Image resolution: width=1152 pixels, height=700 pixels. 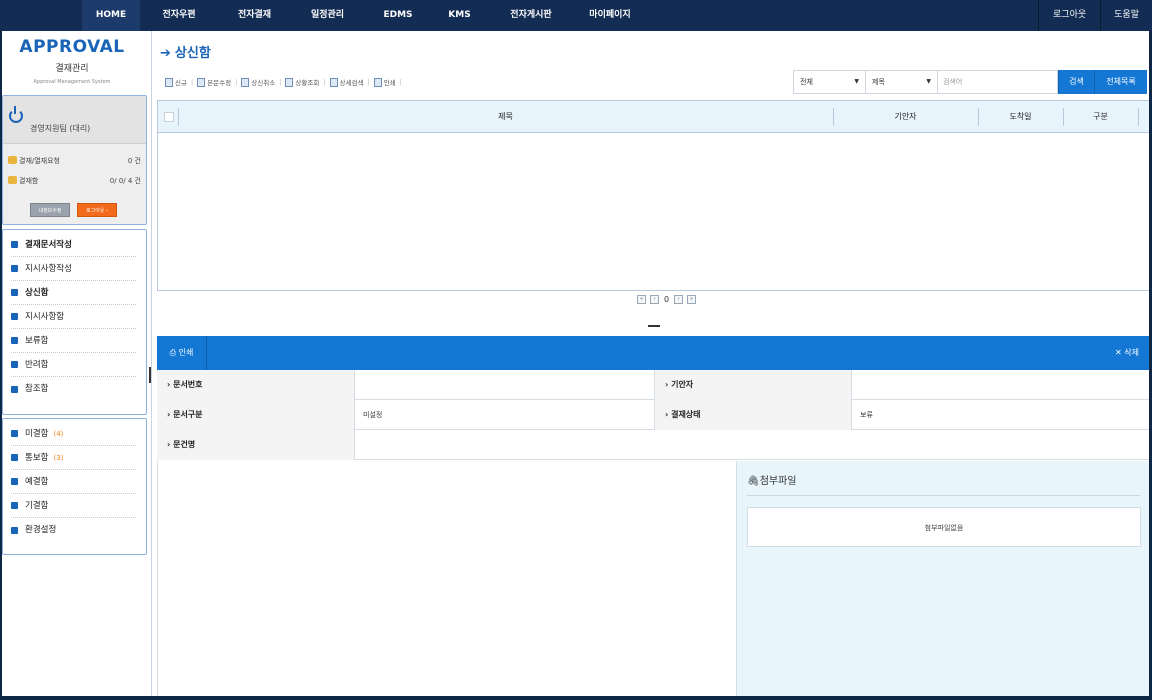 I want to click on approval-box-label: 결재함, so click(x=29, y=181).